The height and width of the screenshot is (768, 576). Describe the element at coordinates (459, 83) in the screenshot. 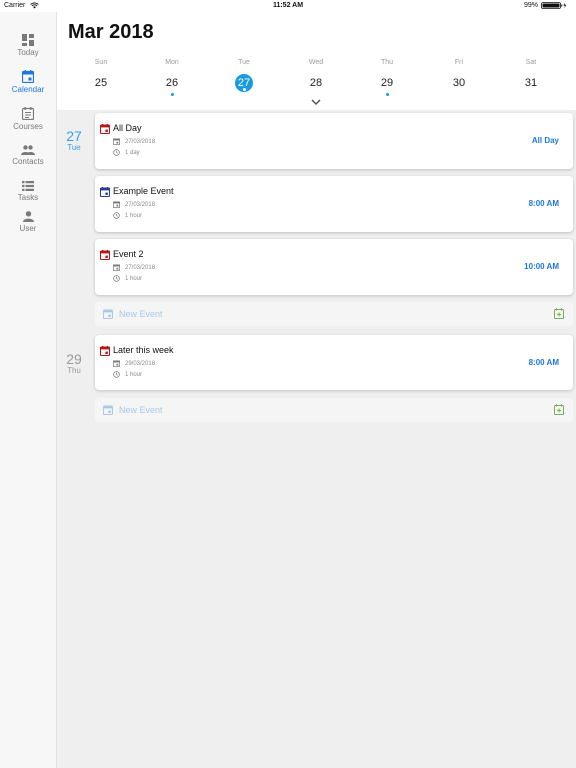

I see `day-number: 30` at that location.